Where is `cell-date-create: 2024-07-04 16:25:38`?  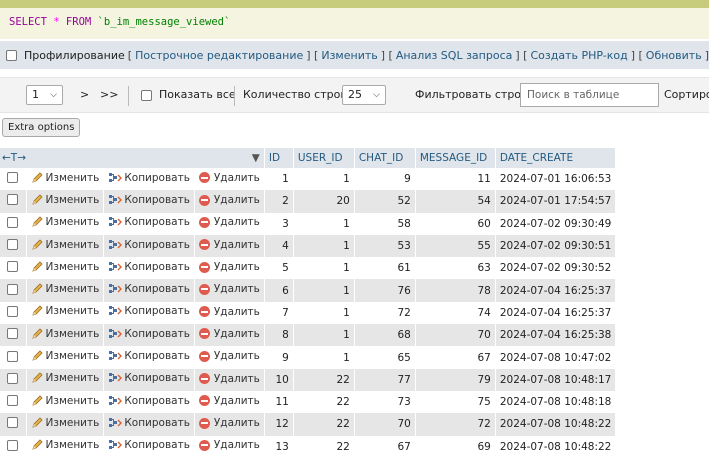
cell-date-create: 2024-07-04 16:25:38 is located at coordinates (556, 335).